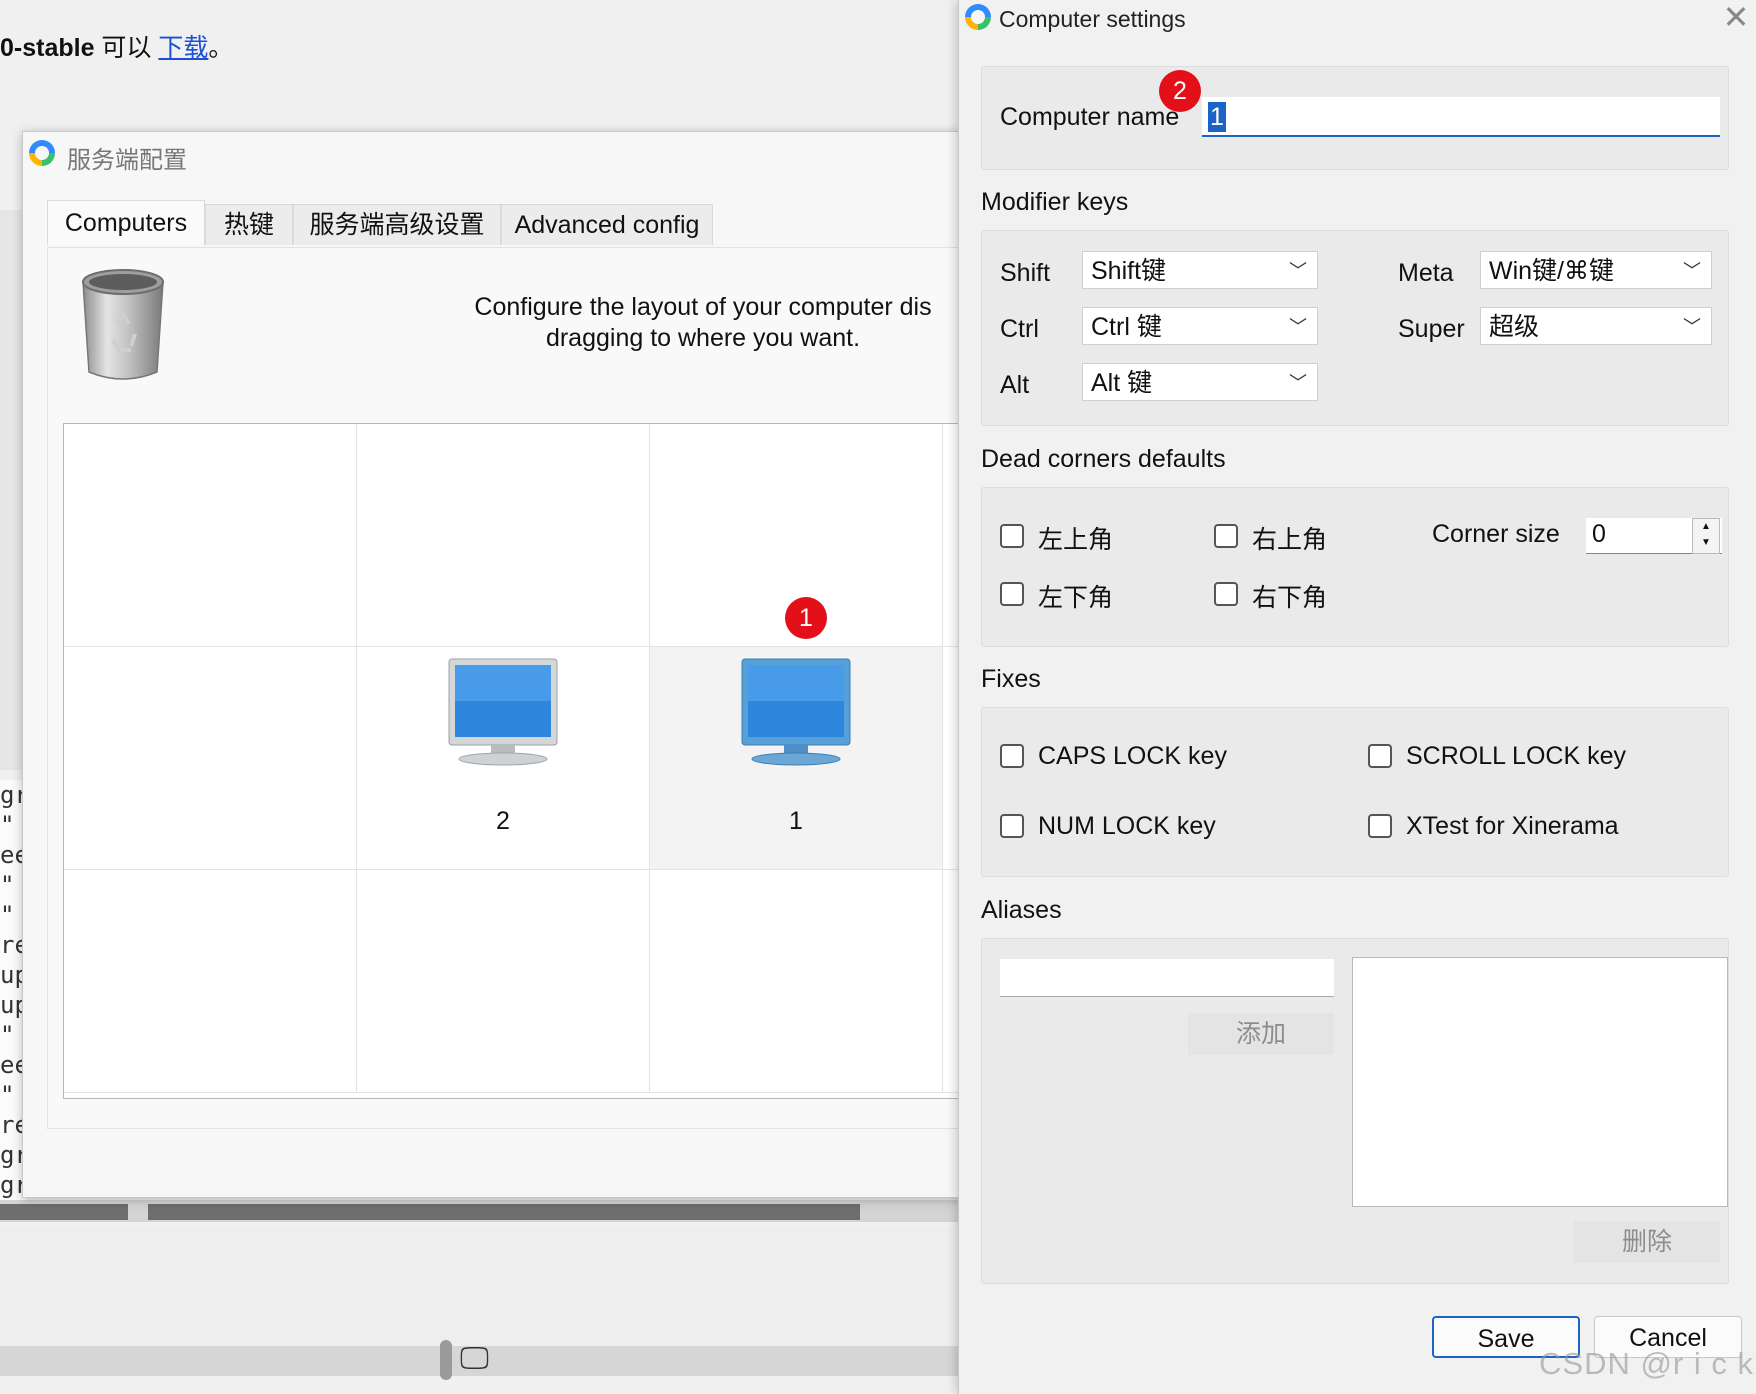 Image resolution: width=1756 pixels, height=1394 pixels. What do you see at coordinates (474, 1358) in the screenshot?
I see `monitor-glyph-icon: 🖵` at bounding box center [474, 1358].